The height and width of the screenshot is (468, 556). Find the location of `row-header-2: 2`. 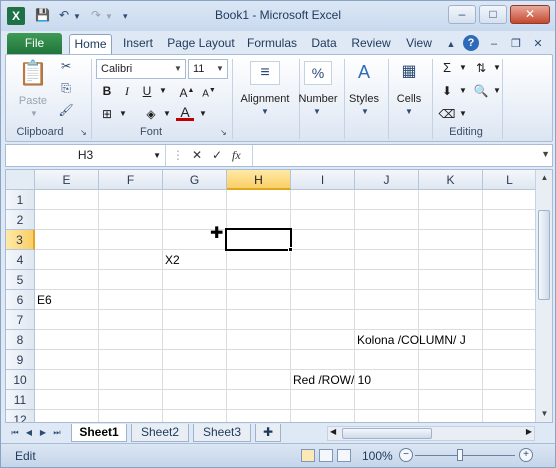

row-header-2: 2 is located at coordinates (20, 220).